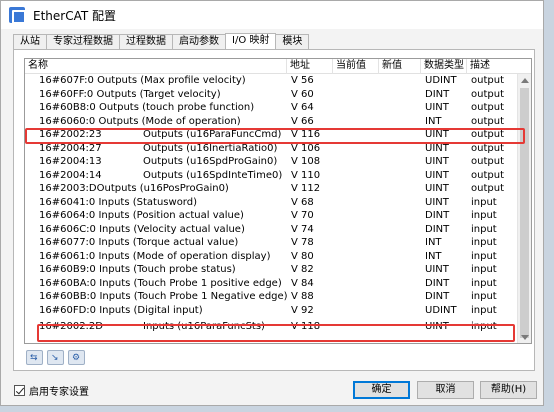 Image resolution: width=554 pixels, height=412 pixels. What do you see at coordinates (199, 42) in the screenshot?
I see `tab-startup-parameters: 启动参数` at bounding box center [199, 42].